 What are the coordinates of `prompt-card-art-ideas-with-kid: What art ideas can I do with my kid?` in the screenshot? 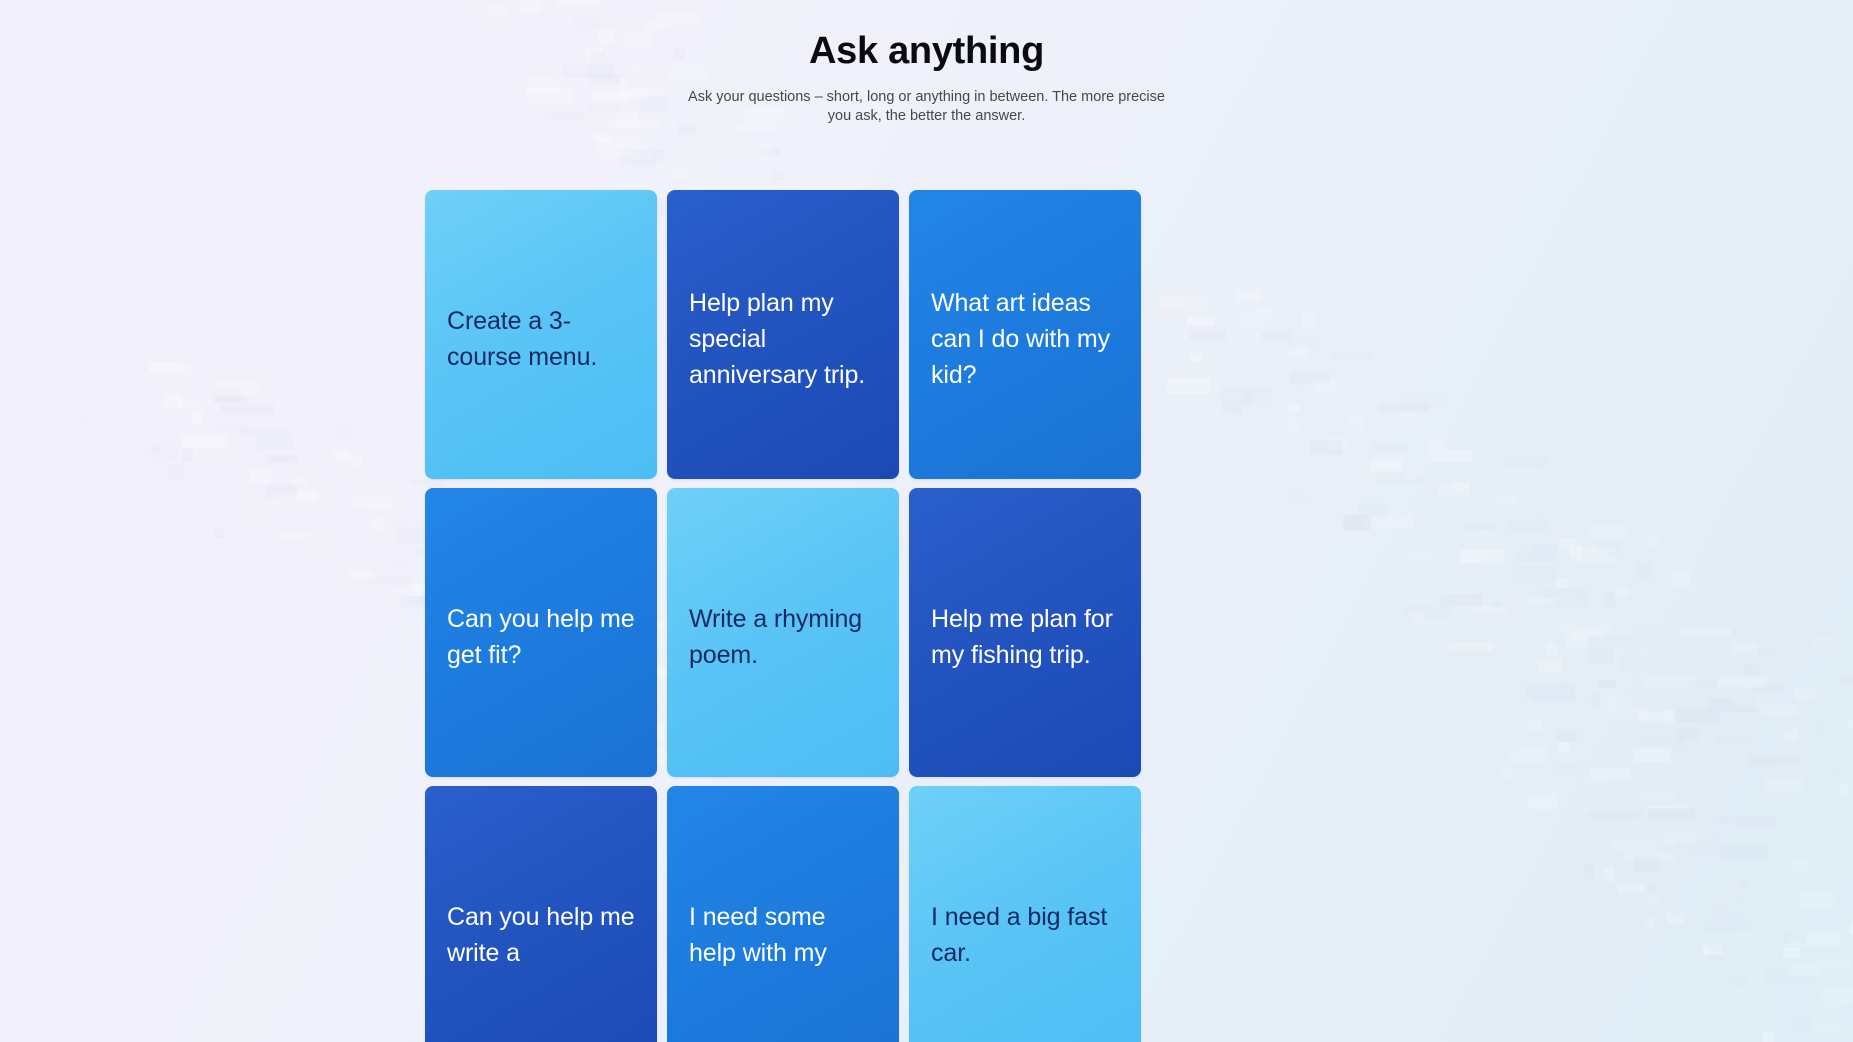 It's located at (1025, 334).